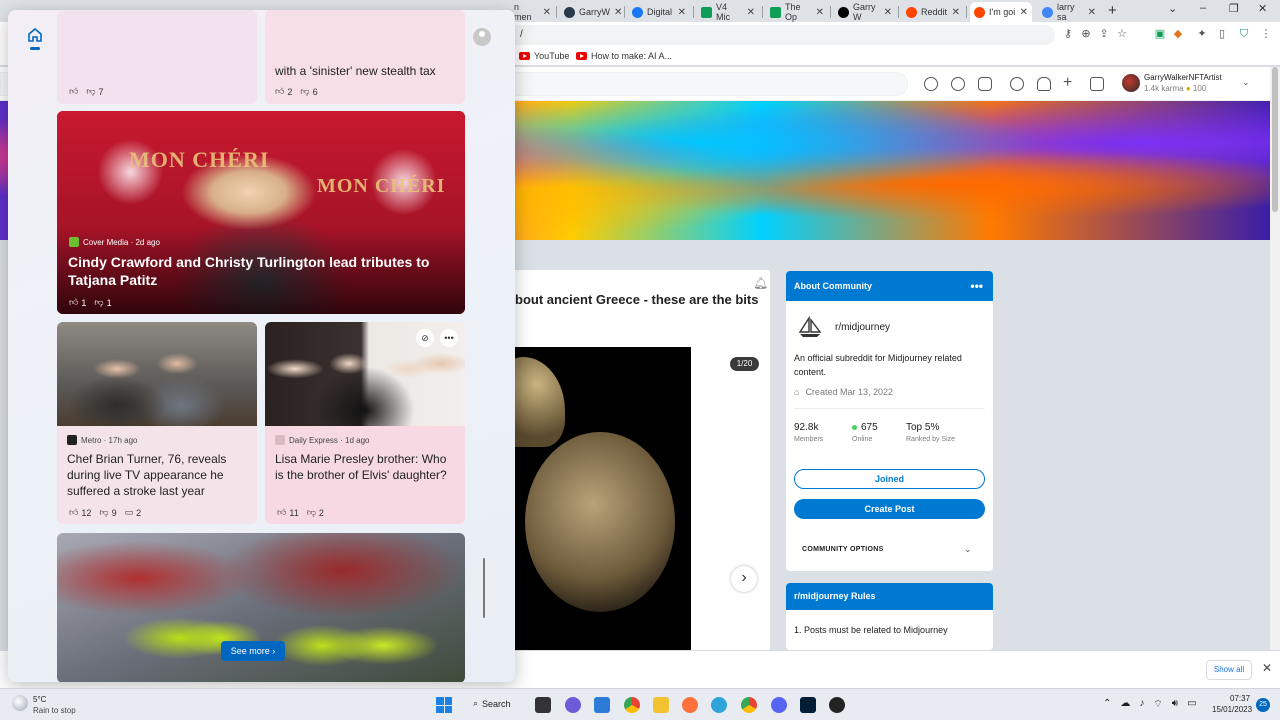 Image resolution: width=1280 pixels, height=720 pixels. What do you see at coordinates (1244, 34) in the screenshot?
I see `shield-icon: ⛉` at bounding box center [1244, 34].